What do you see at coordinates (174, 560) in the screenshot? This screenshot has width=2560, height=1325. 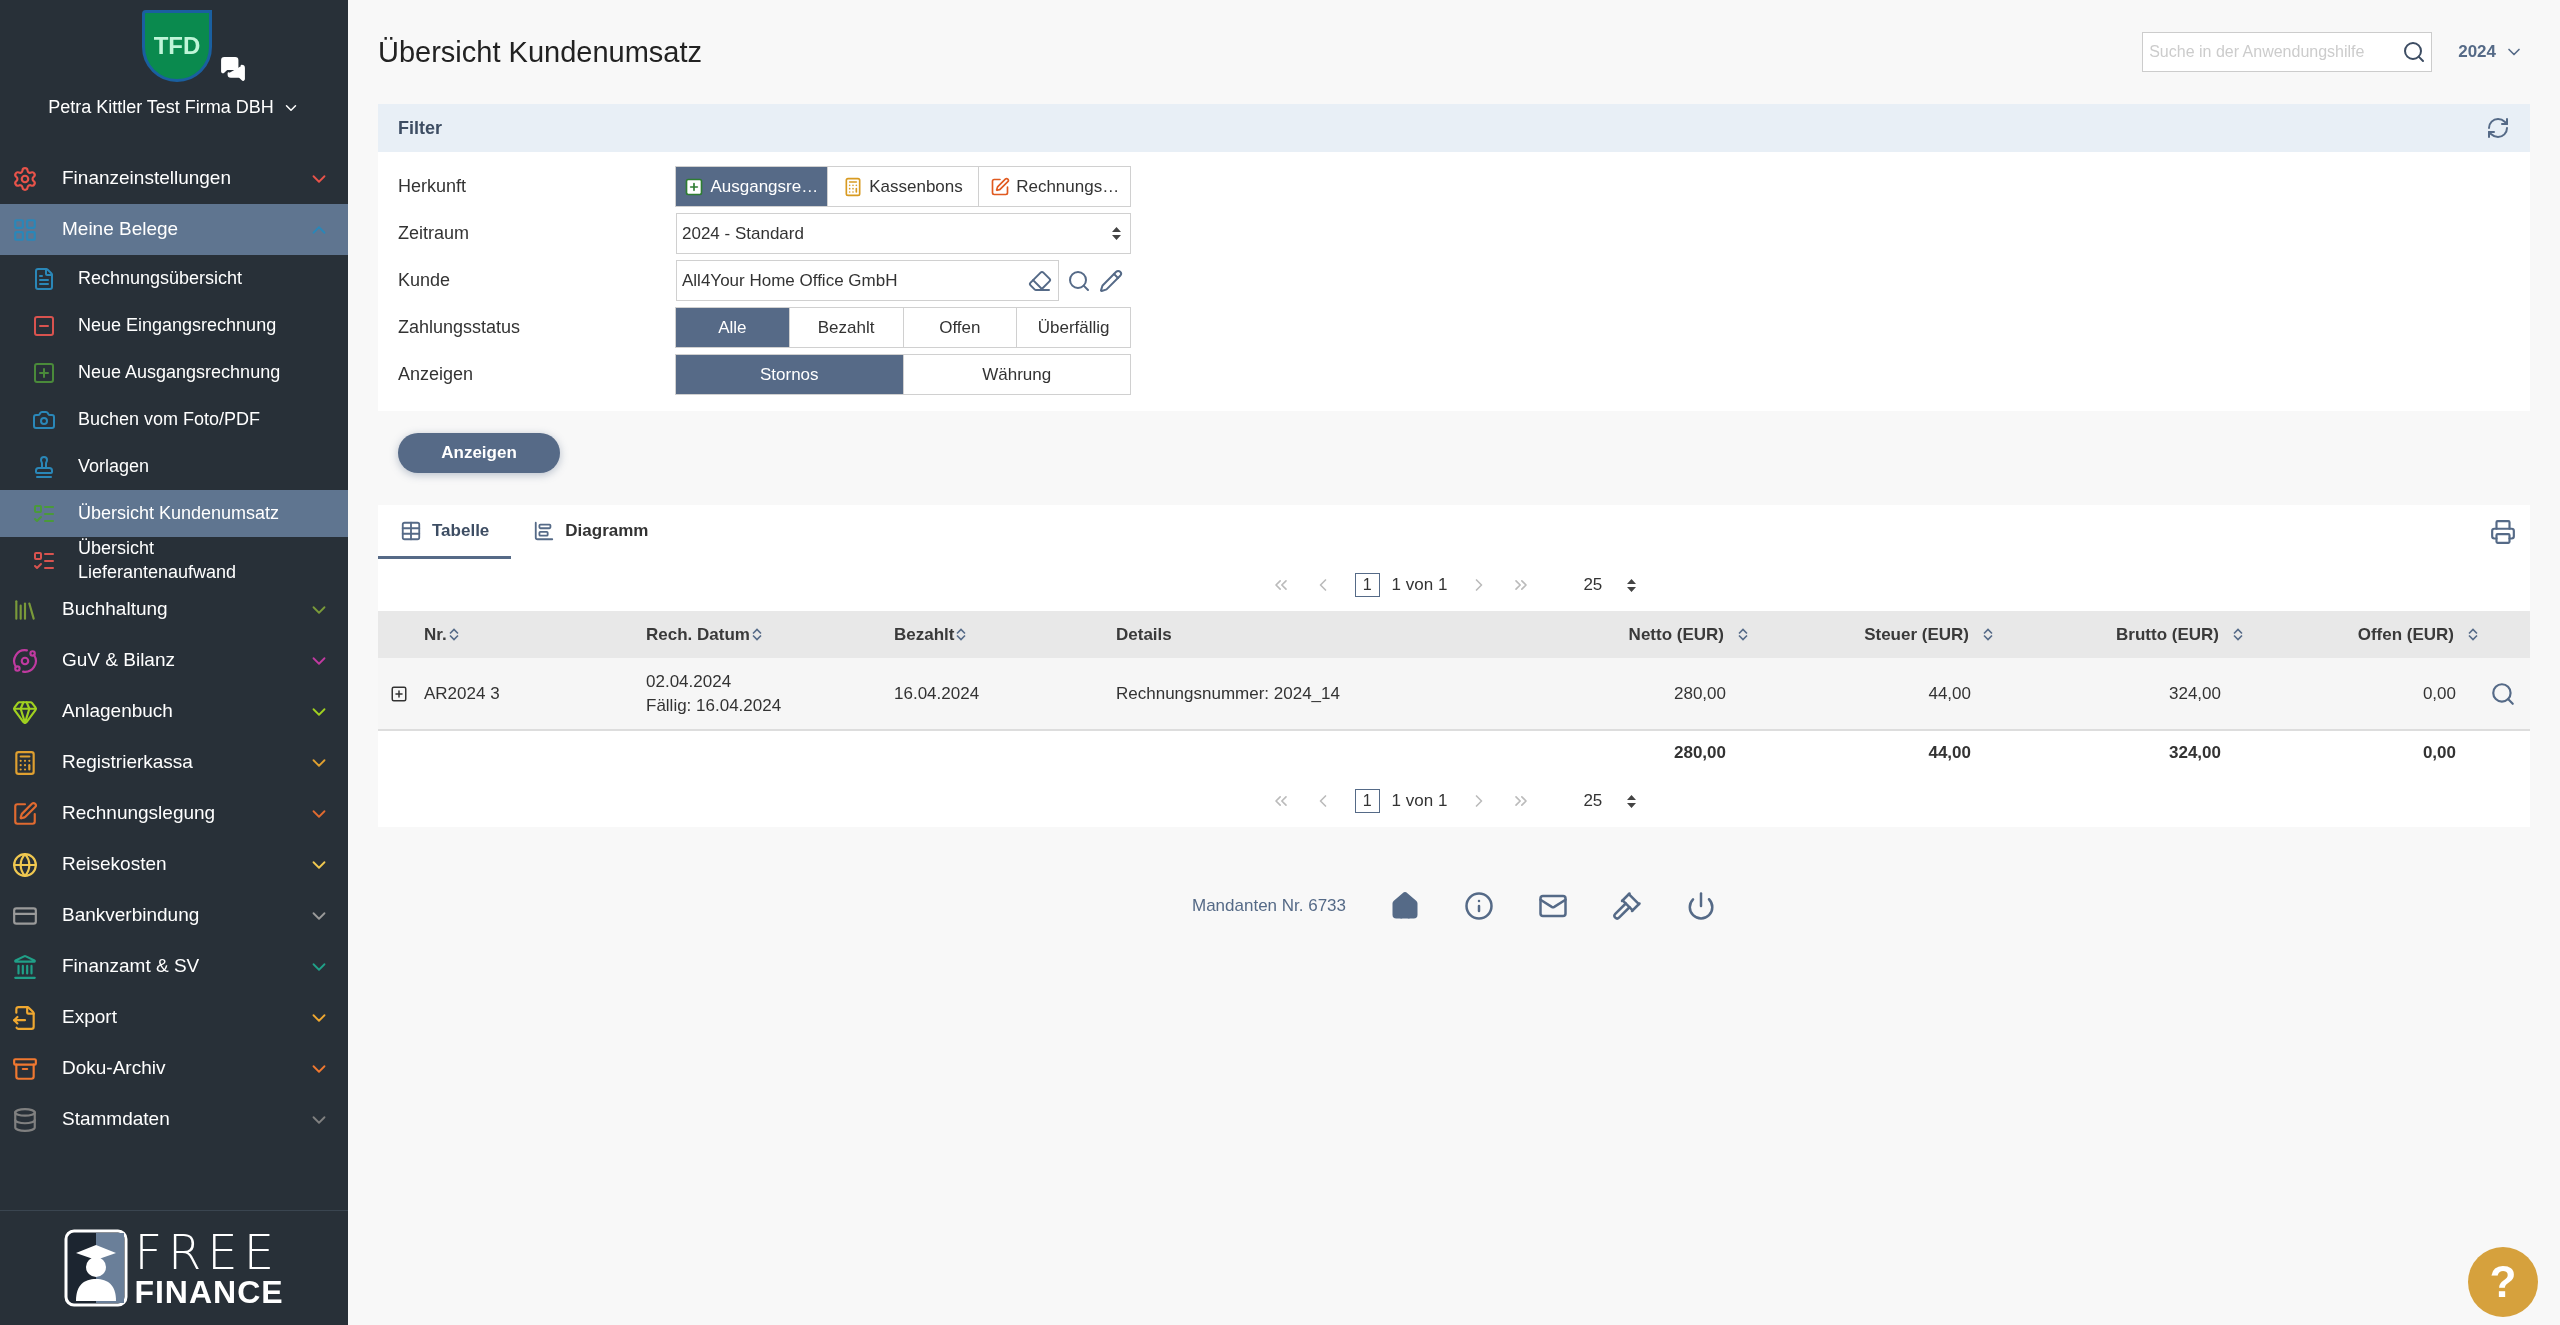 I see `sidebar-subitem: Übersicht Lieferantenaufwand` at bounding box center [174, 560].